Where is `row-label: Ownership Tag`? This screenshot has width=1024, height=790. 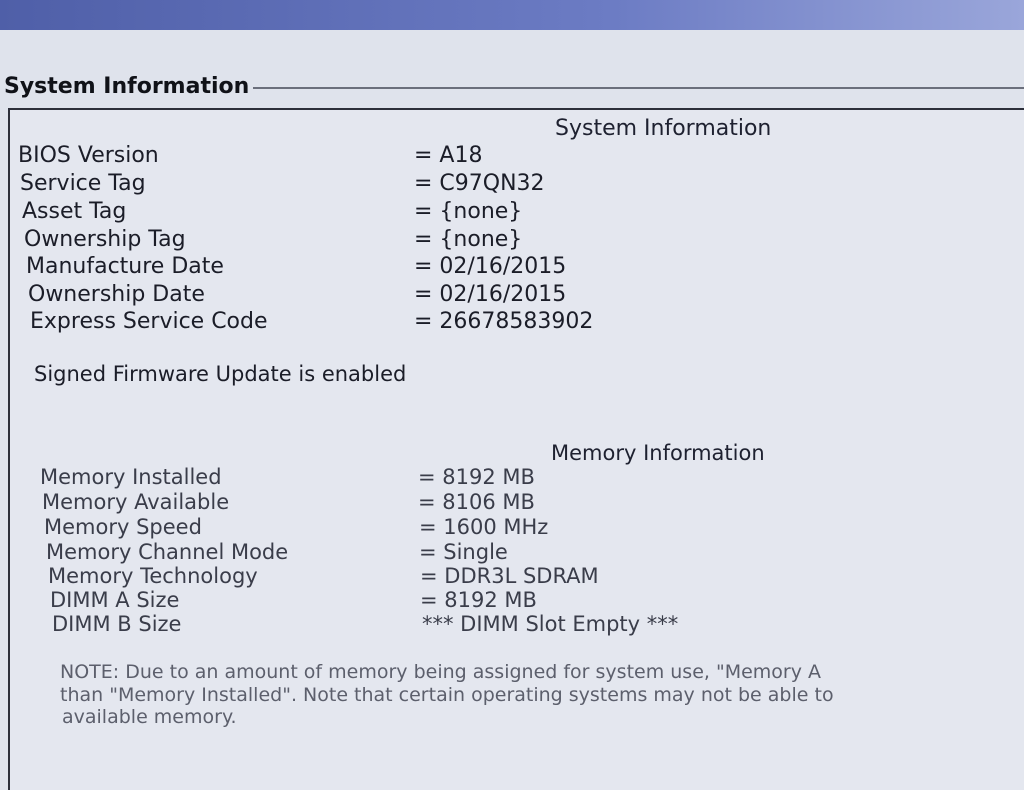
row-label: Ownership Tag is located at coordinates (105, 239).